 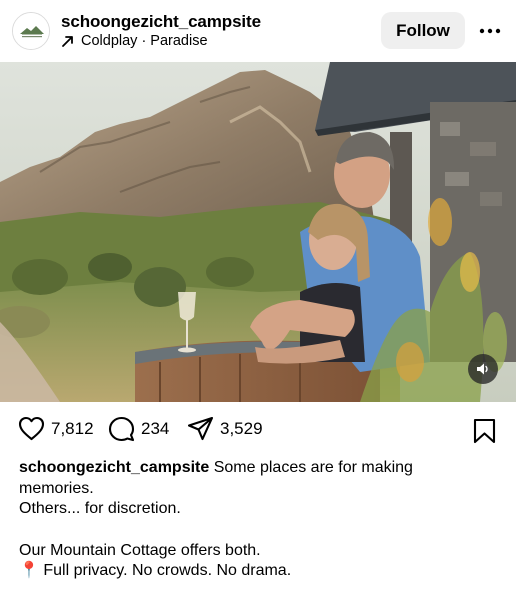 I want to click on avatar, so click(x=31, y=31).